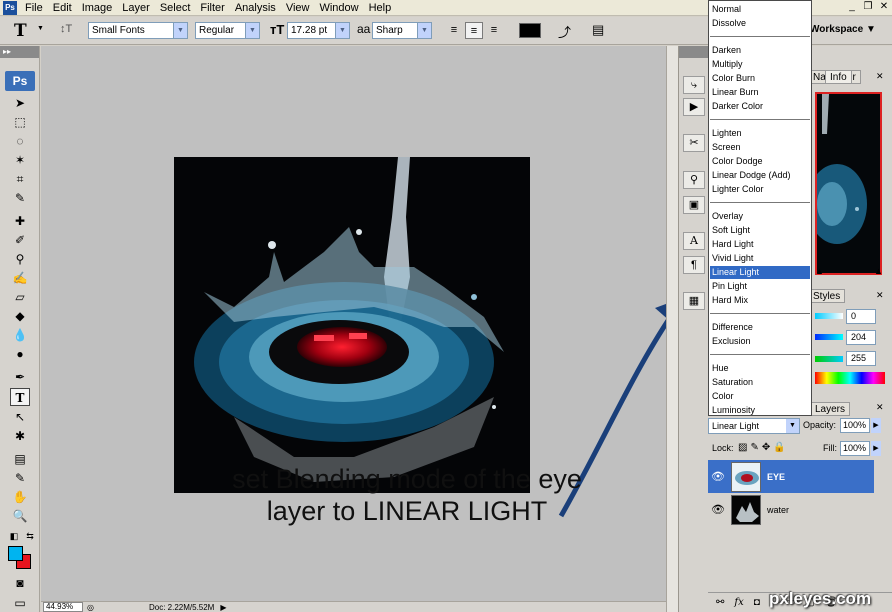 The height and width of the screenshot is (612, 892). What do you see at coordinates (20, 278) in the screenshot?
I see `history-brush-tool-icon: ✍` at bounding box center [20, 278].